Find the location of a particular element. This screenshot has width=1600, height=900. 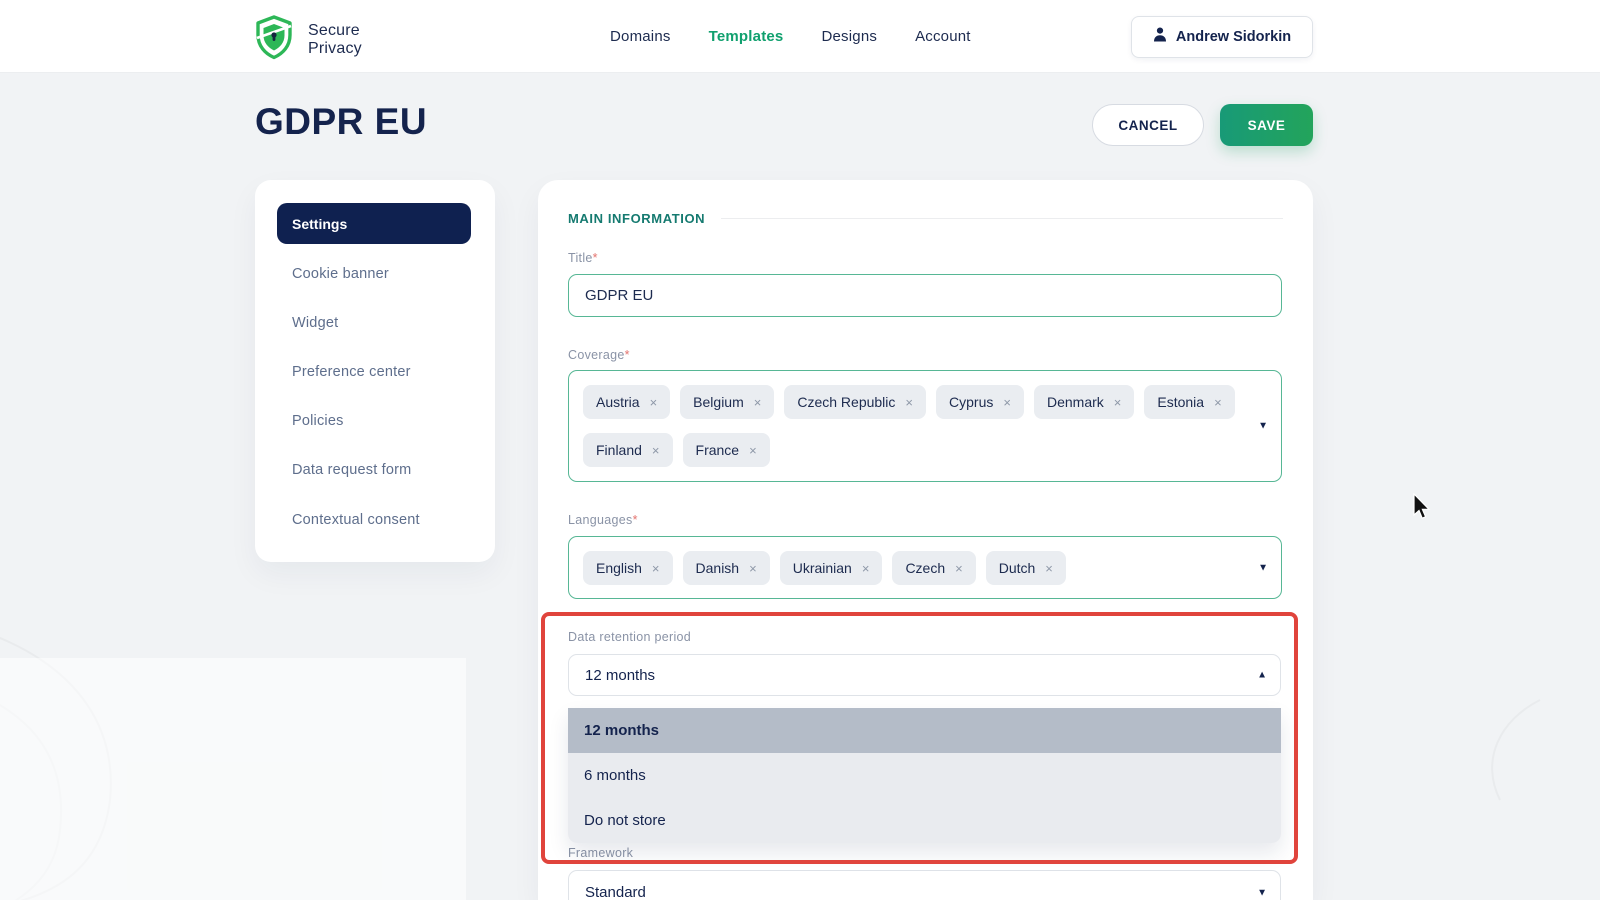

save-button: SAVE is located at coordinates (1266, 125).